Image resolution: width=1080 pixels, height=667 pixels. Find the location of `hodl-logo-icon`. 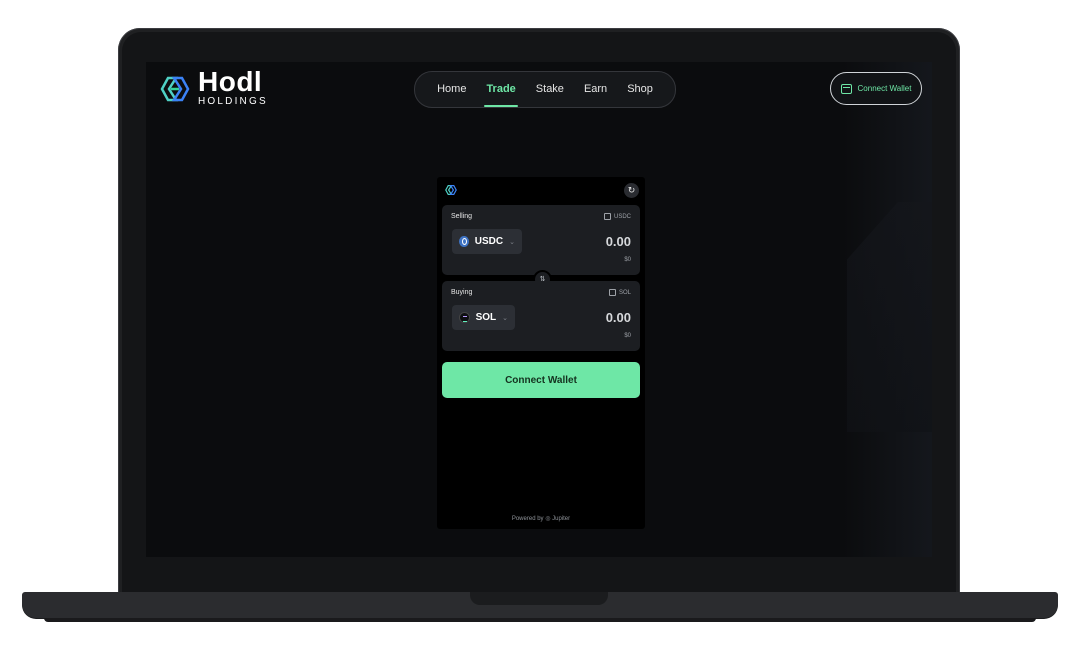

hodl-logo-icon is located at coordinates (175, 88).